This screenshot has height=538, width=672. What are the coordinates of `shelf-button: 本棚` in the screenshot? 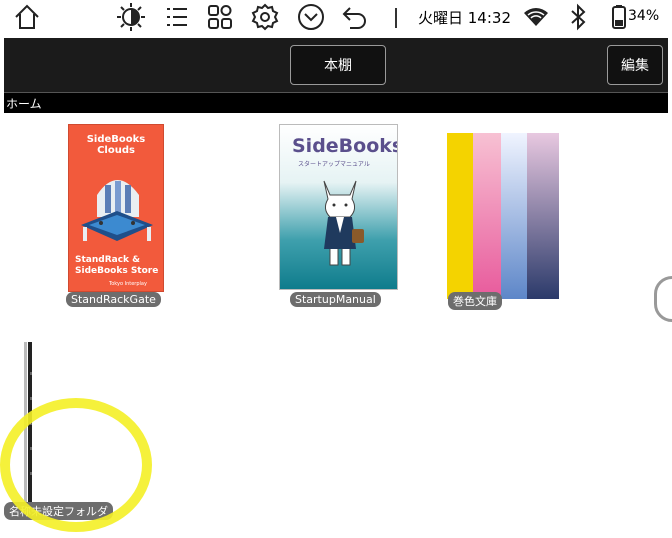 It's located at (338, 65).